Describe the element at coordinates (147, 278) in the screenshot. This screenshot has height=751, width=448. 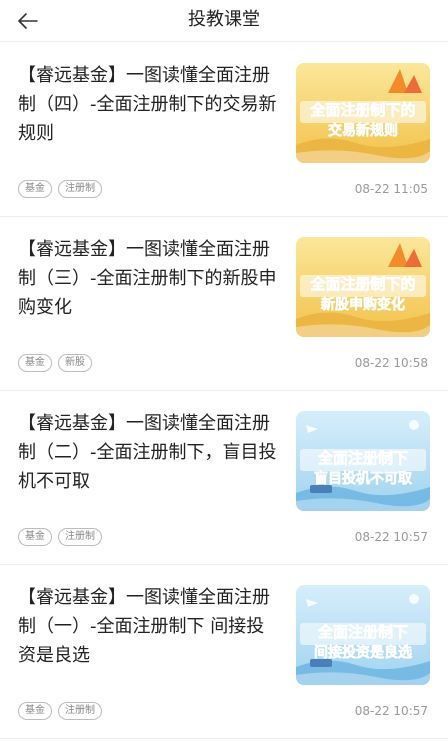
I see `article-title: 【睿远基金】一图读懂全面注册制（三）-全面注册制下的新股申购变化` at that location.